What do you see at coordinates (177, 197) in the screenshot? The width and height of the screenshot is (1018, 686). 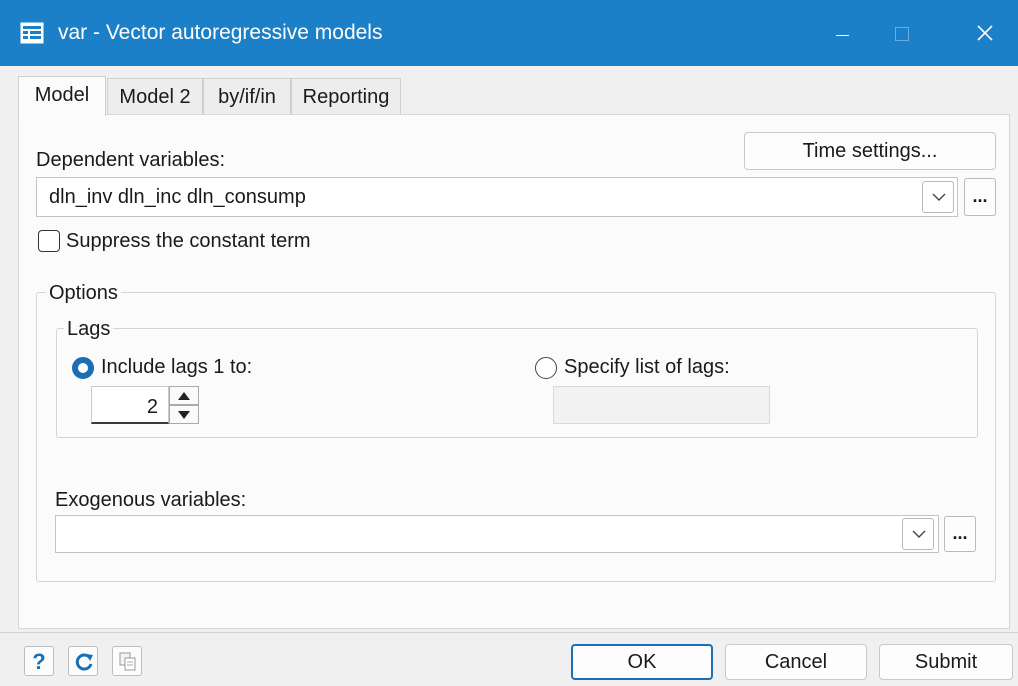 I see `dependent-variables-value: dln_inv dln_inc dln_consump` at bounding box center [177, 197].